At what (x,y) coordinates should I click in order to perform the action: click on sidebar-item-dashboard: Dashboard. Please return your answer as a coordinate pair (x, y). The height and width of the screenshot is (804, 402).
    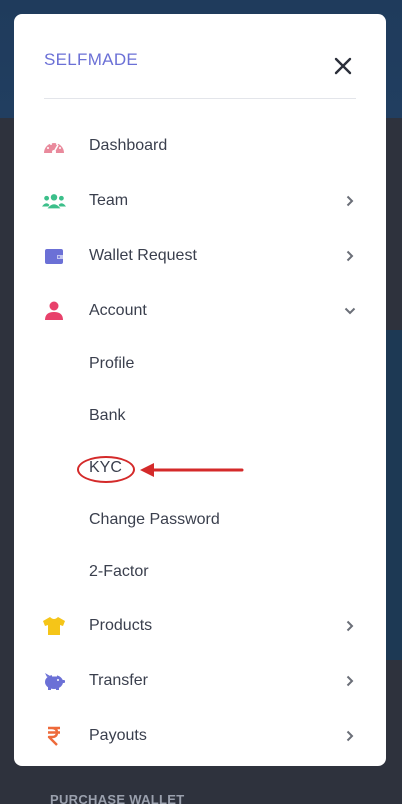
    Looking at the image, I should click on (200, 146).